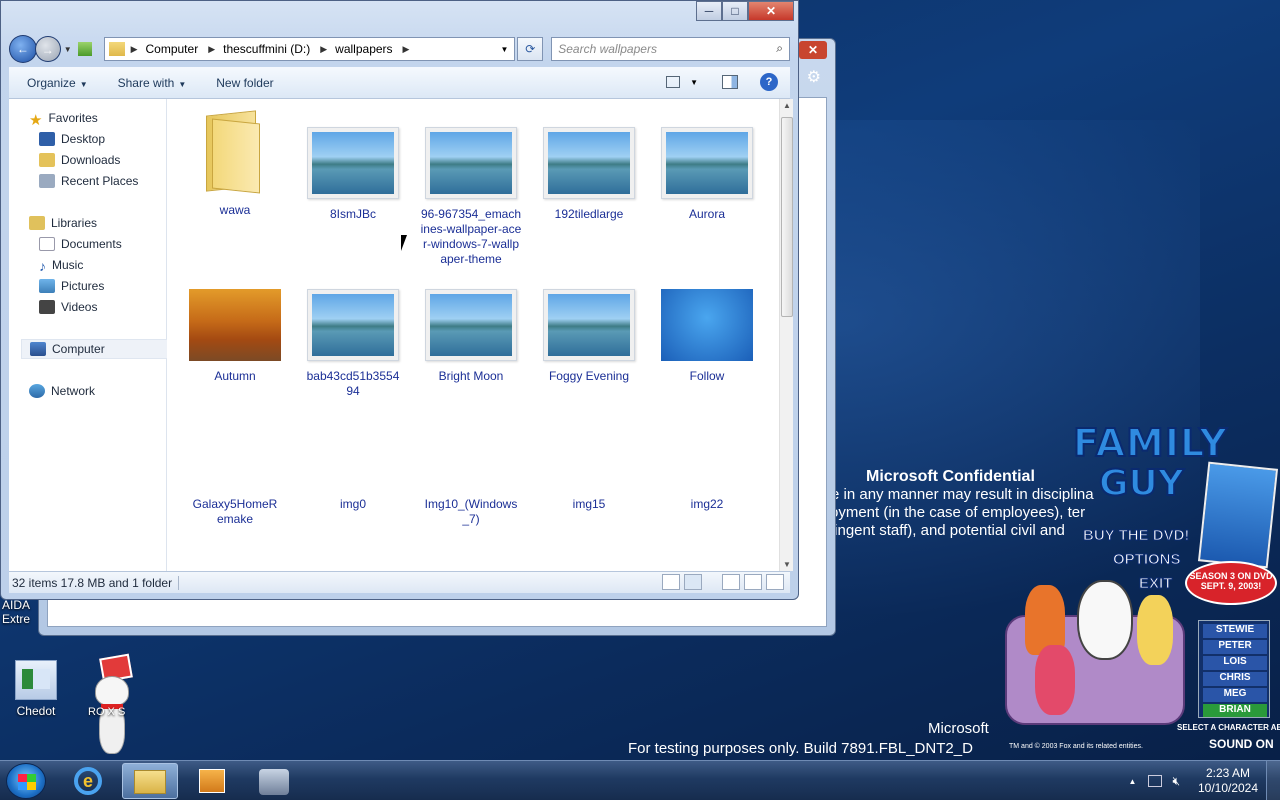 Image resolution: width=1280 pixels, height=800 pixels. I want to click on breadcrumb-drive: thescuffmini (D:), so click(266, 49).